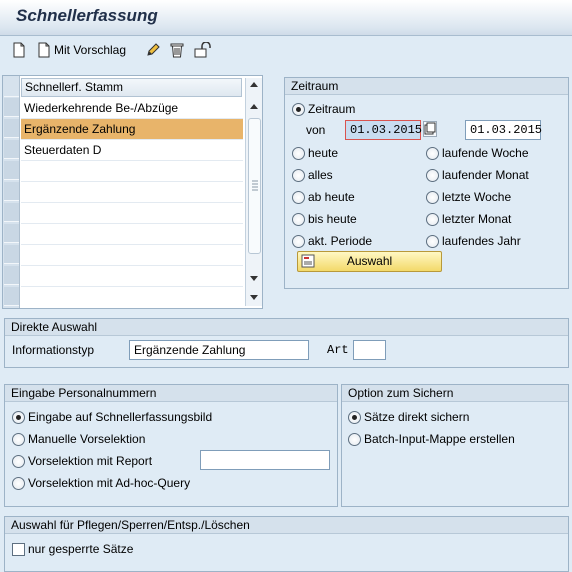  I want to click on radio-zeitraum: Zeitraum, so click(323, 109).